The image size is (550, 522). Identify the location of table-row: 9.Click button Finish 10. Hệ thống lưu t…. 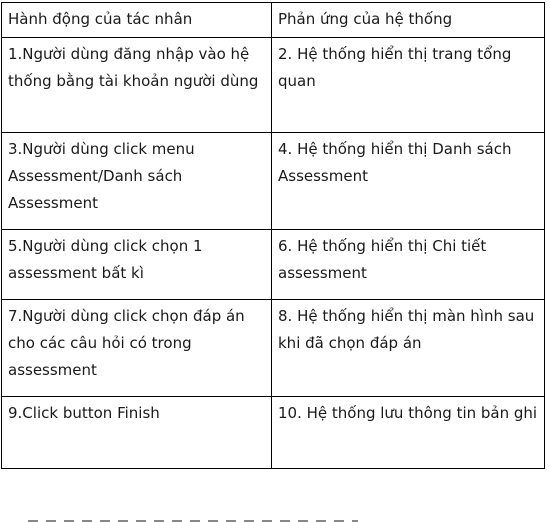
(273, 432).